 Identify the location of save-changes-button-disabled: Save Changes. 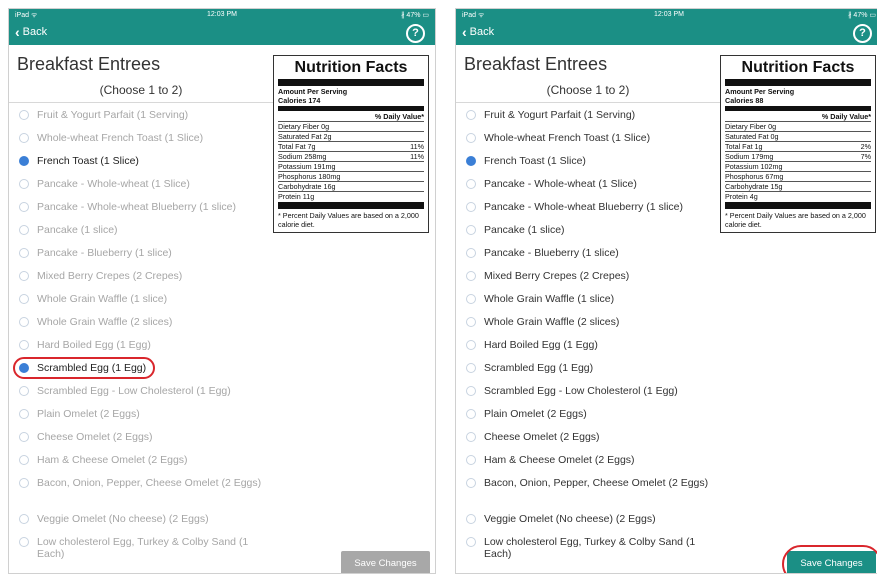
(385, 562).